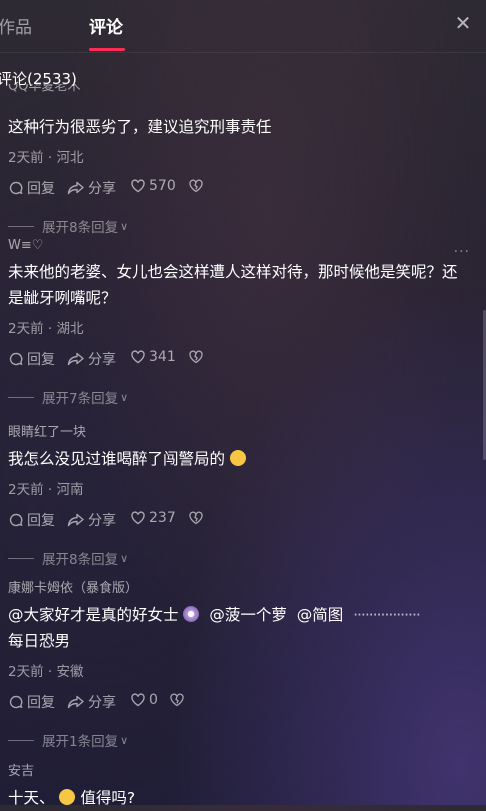 This screenshot has height=811, width=486. What do you see at coordinates (80, 399) in the screenshot?
I see `expand-label: 展开7条回复` at bounding box center [80, 399].